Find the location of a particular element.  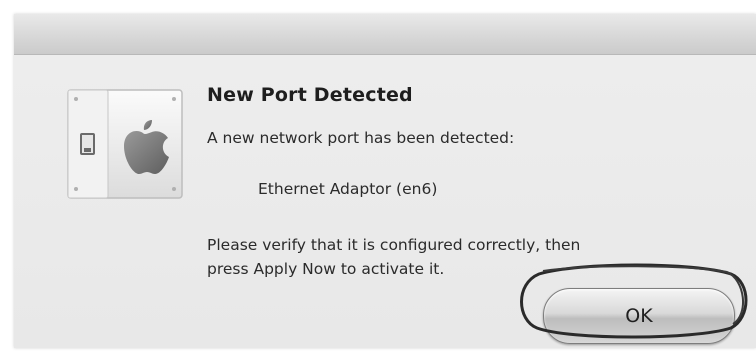

instruction-line-2: press Apply Now to activate it. is located at coordinates (326, 269).